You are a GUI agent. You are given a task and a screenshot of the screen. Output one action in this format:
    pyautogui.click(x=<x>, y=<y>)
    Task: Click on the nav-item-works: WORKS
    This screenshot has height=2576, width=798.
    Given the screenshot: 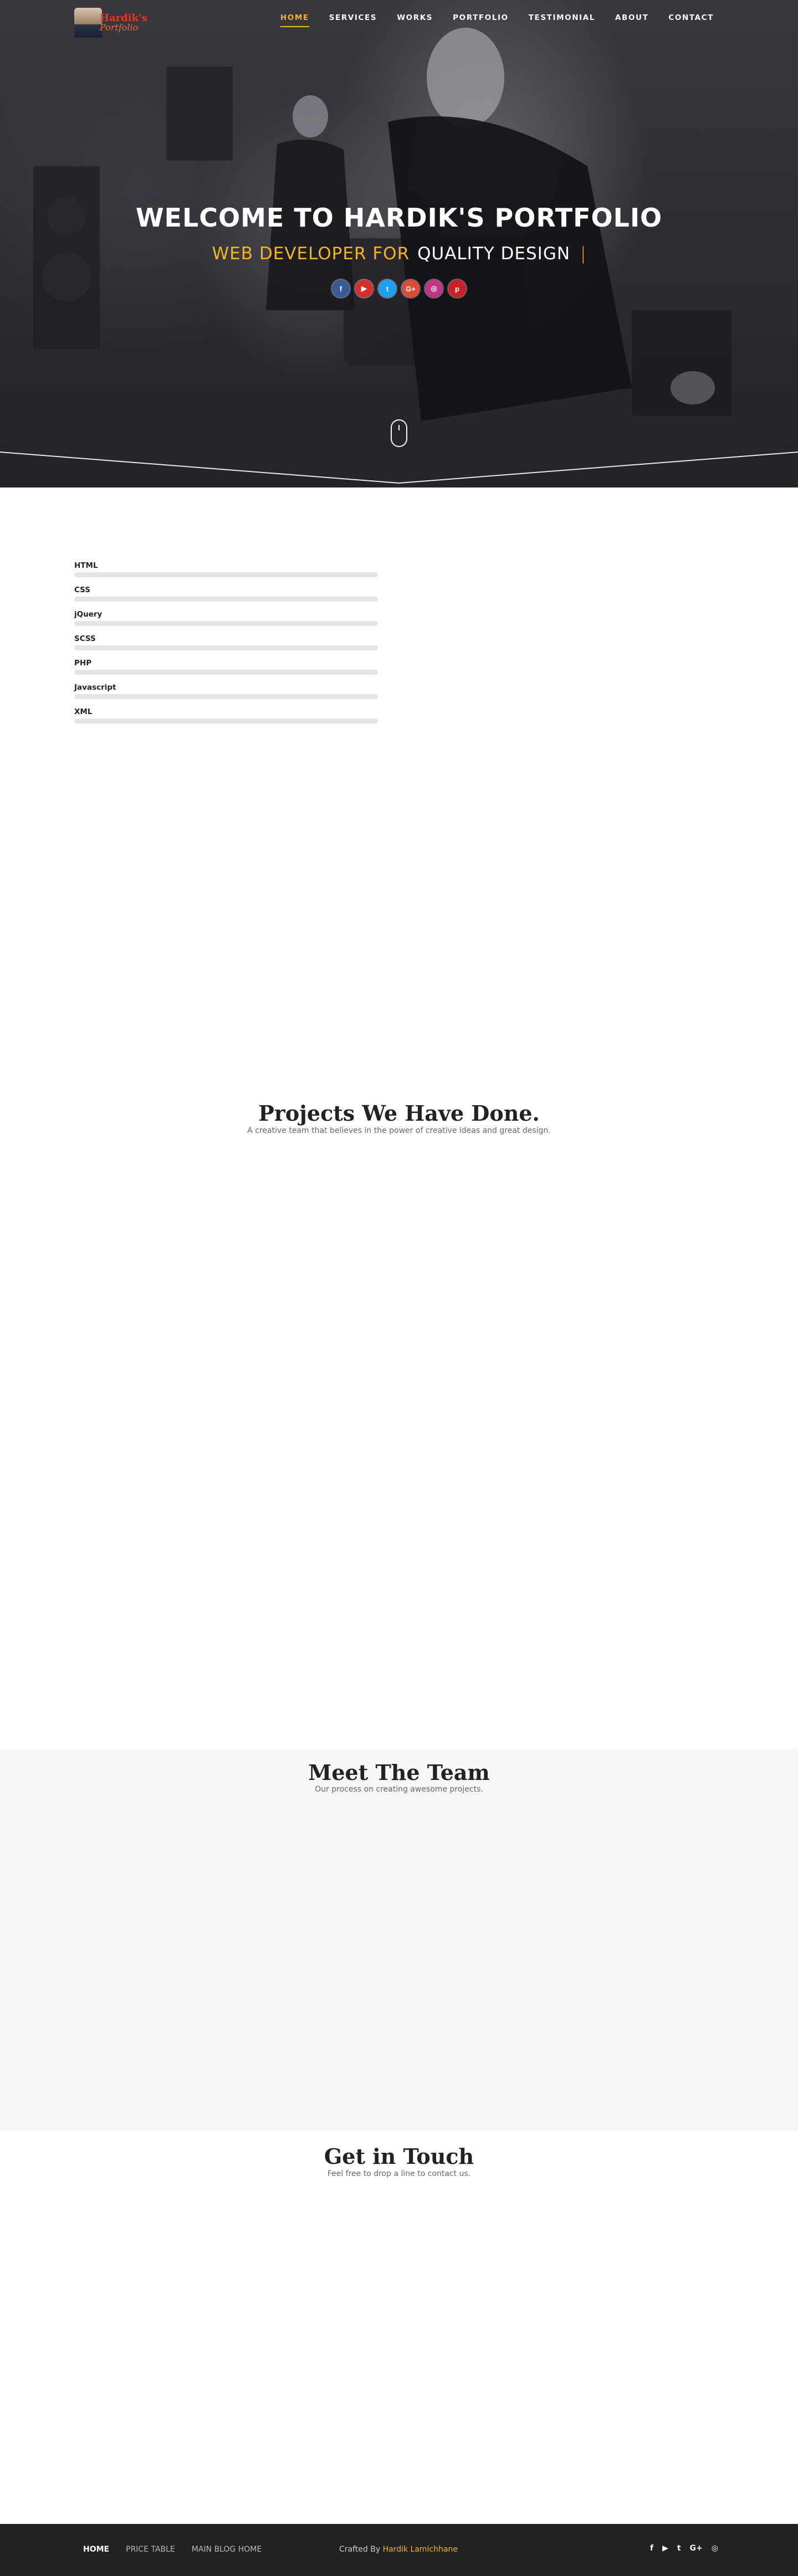 What is the action you would take?
    pyautogui.click(x=415, y=20)
    